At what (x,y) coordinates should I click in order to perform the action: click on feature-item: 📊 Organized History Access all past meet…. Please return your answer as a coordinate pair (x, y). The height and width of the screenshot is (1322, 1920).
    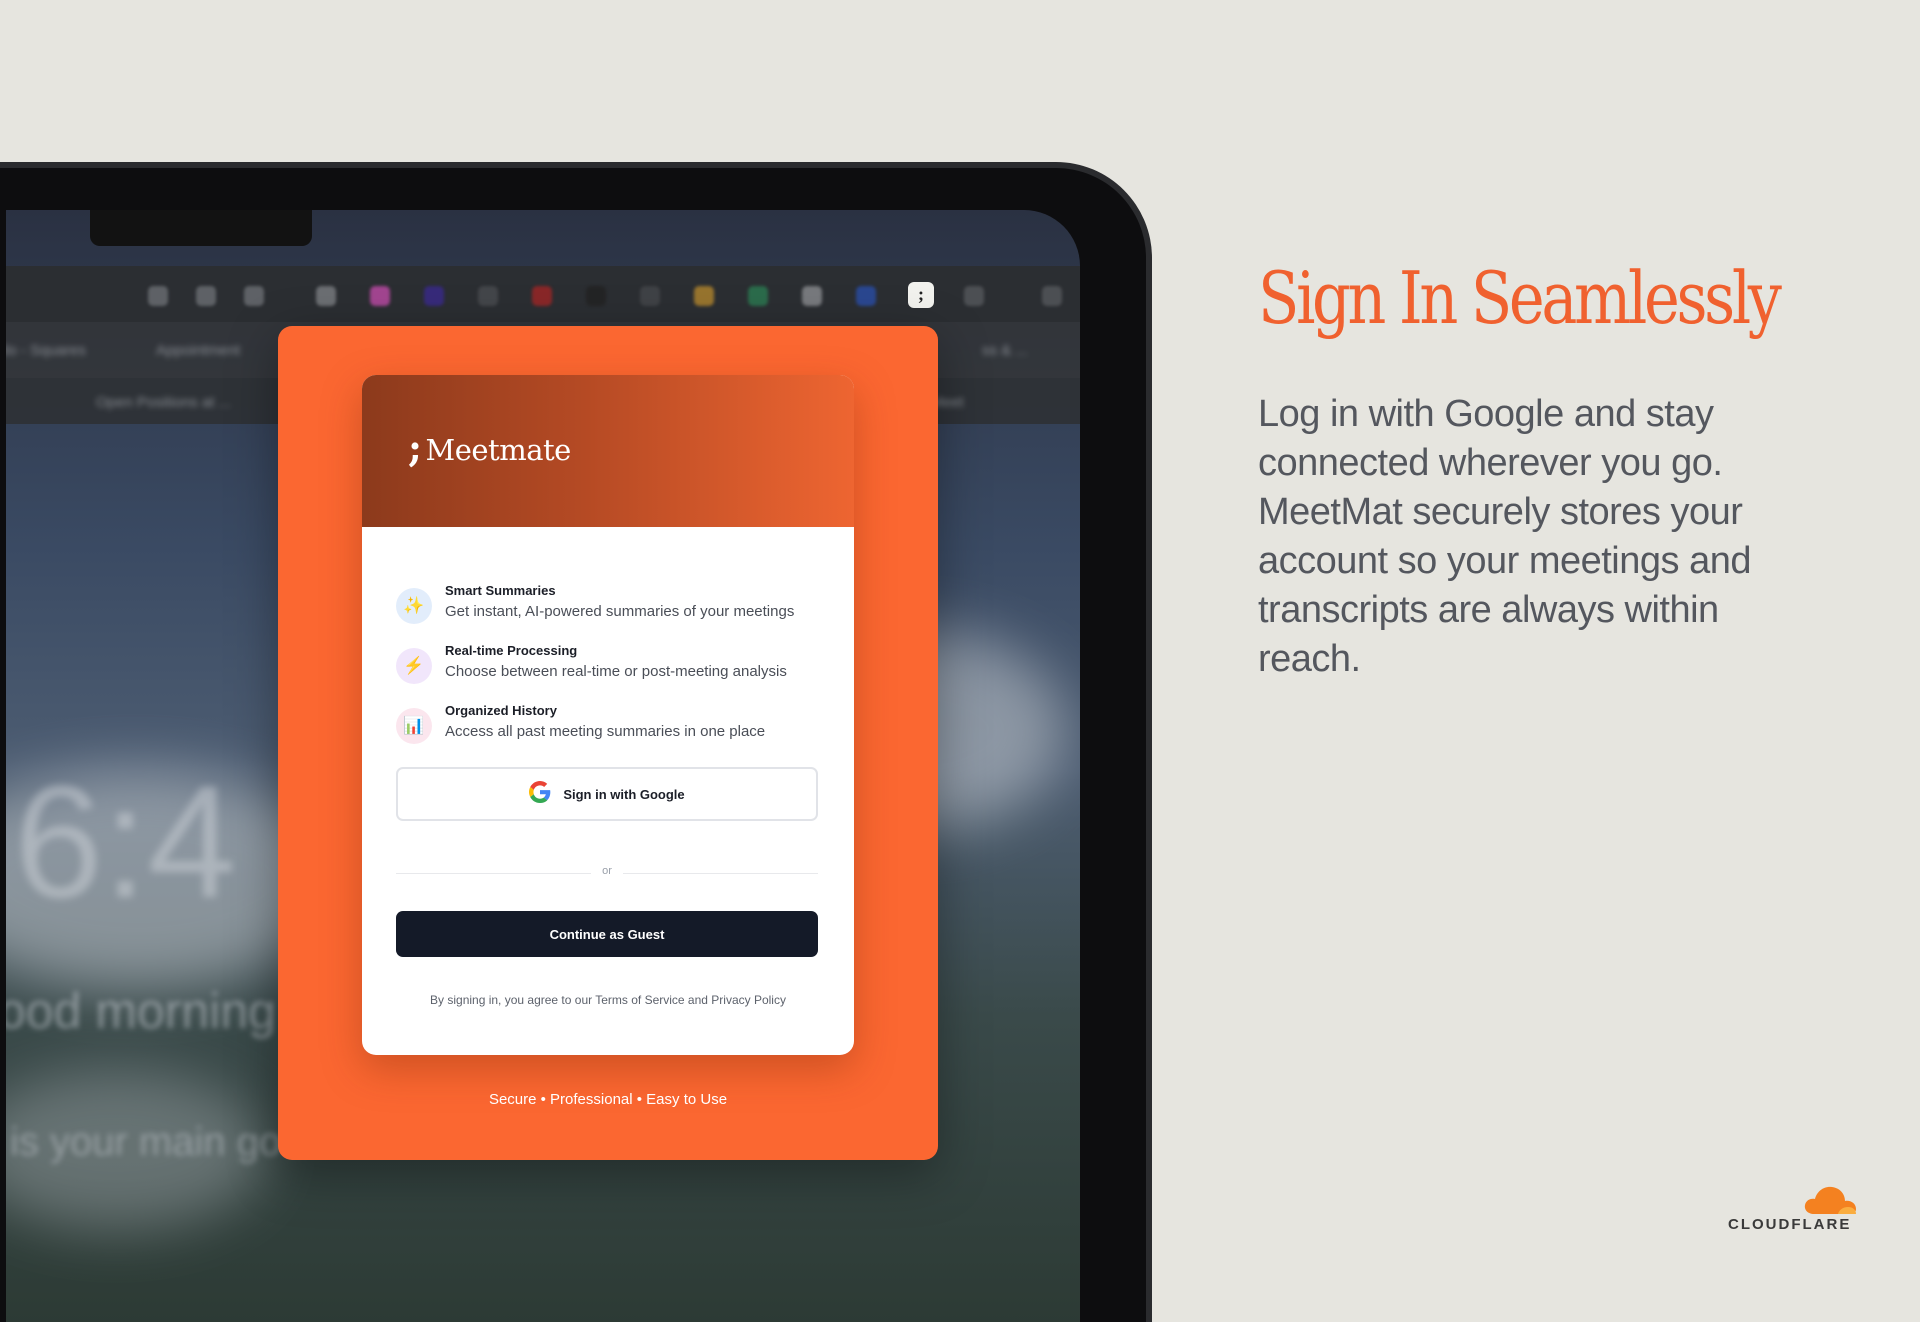
    Looking at the image, I should click on (611, 723).